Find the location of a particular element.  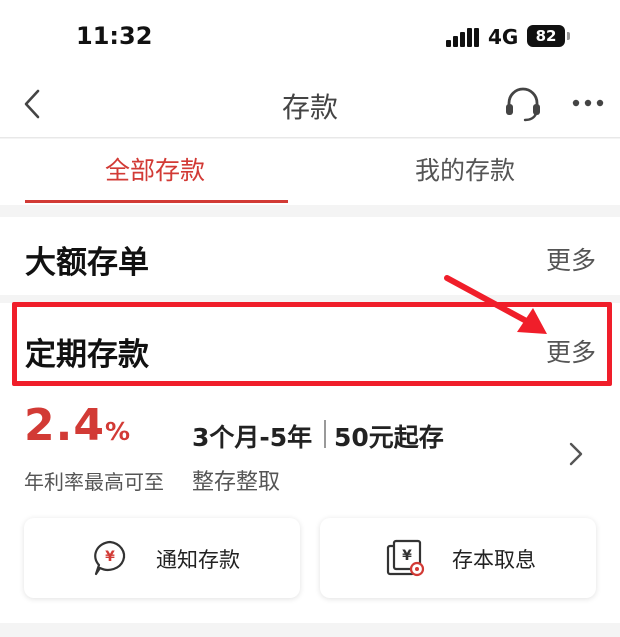

rate-number: 2.4 is located at coordinates (64, 425).